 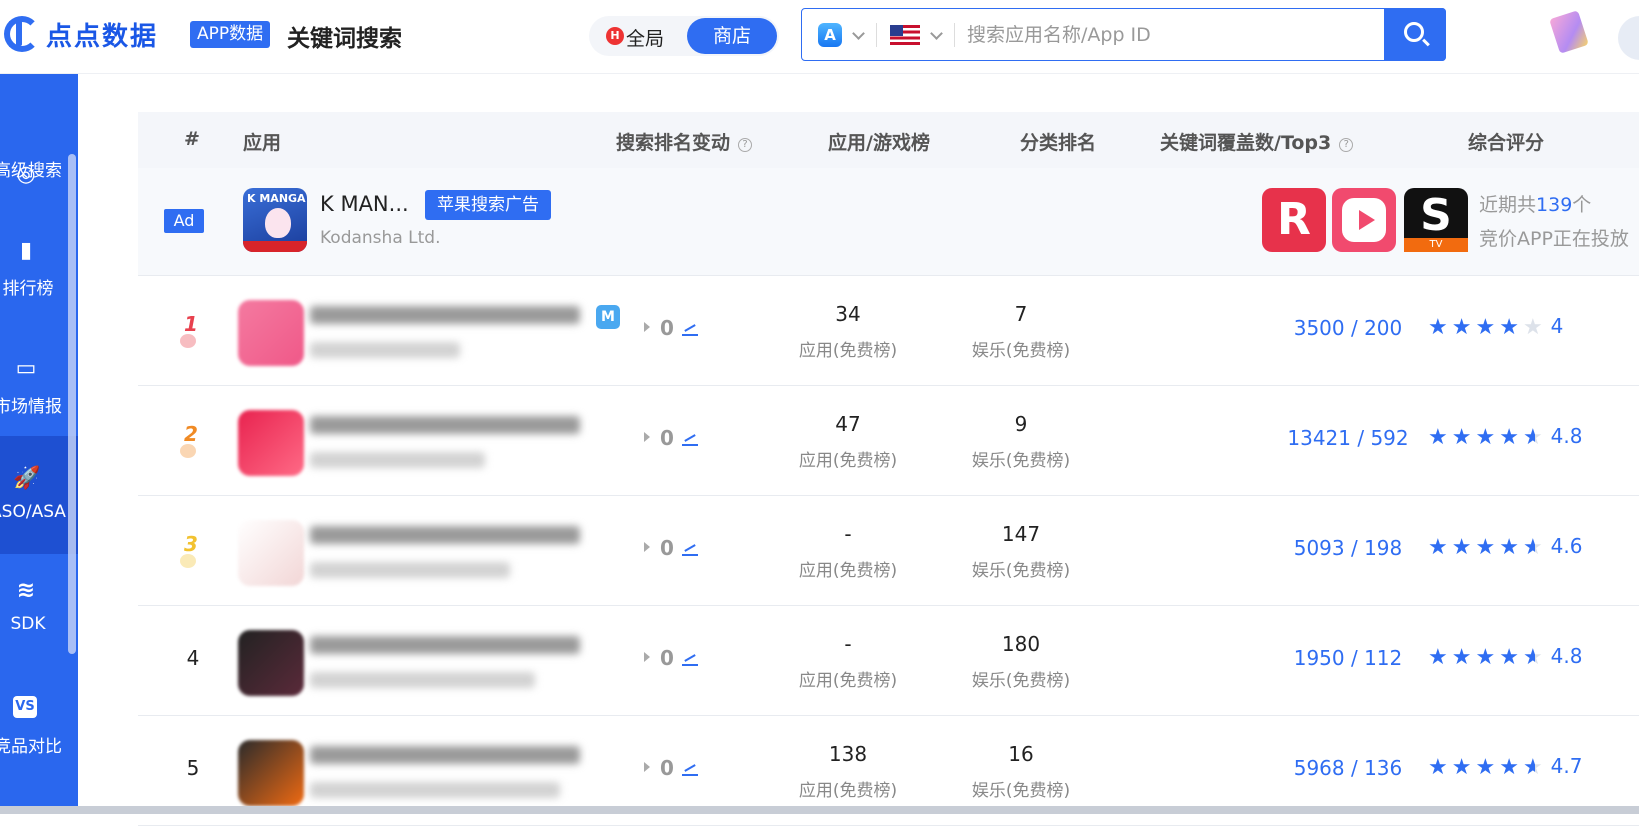 I want to click on sidebar-item-sdk: ≋ SDK, so click(x=39, y=617).